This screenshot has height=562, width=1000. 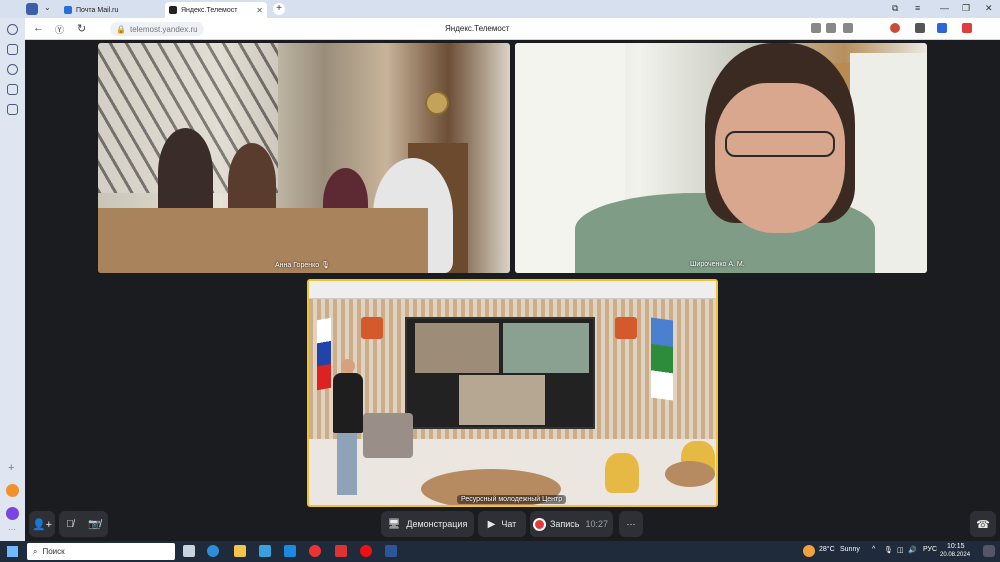 What do you see at coordinates (967, 28) in the screenshot?
I see `extension-red-icon` at bounding box center [967, 28].